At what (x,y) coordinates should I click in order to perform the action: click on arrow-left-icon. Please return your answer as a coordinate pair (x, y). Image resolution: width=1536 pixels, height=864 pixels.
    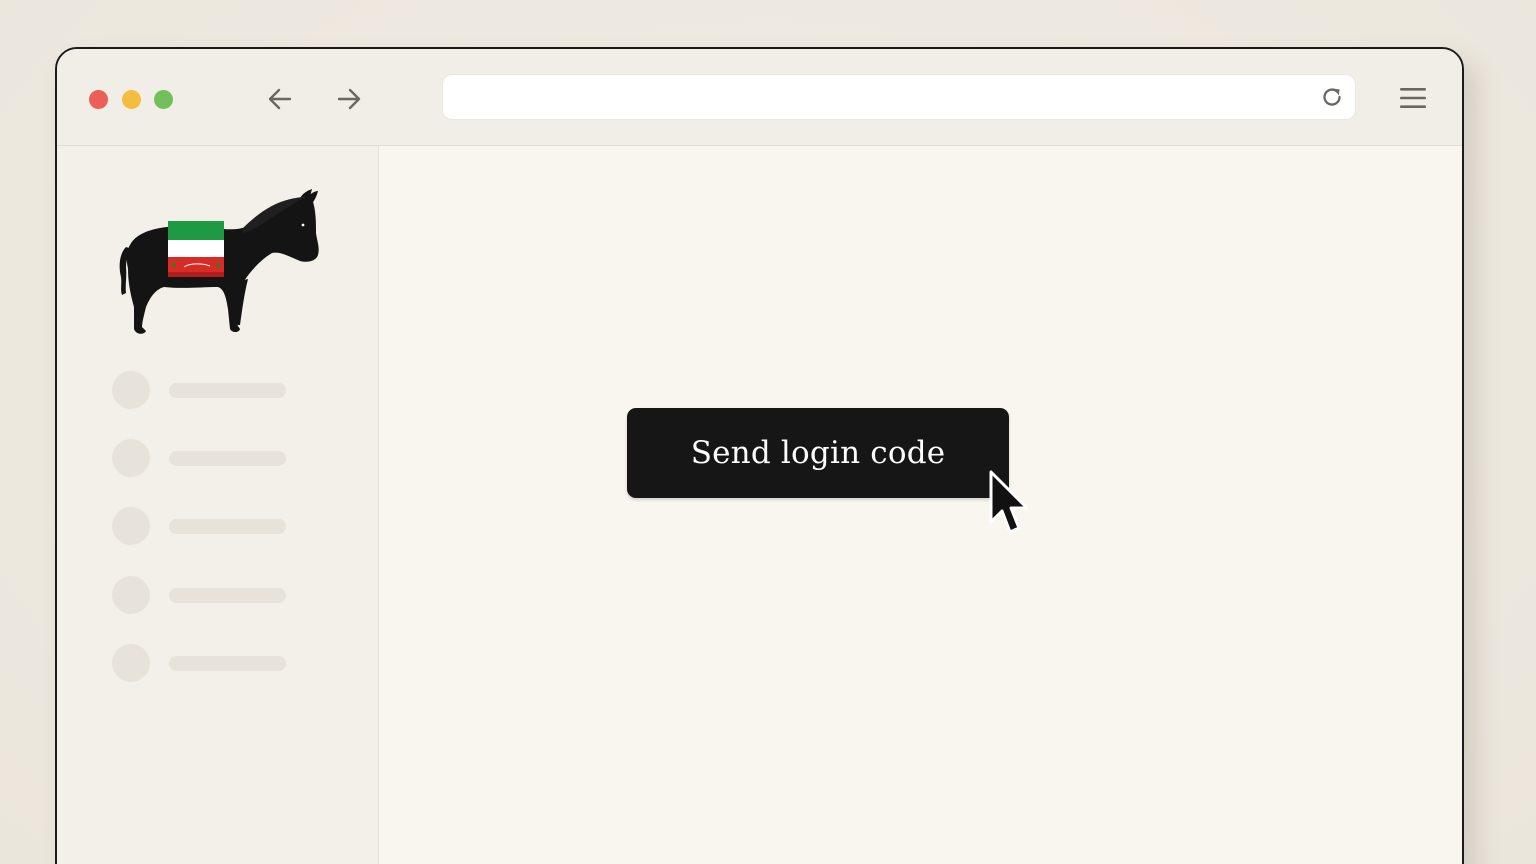
    Looking at the image, I should click on (280, 99).